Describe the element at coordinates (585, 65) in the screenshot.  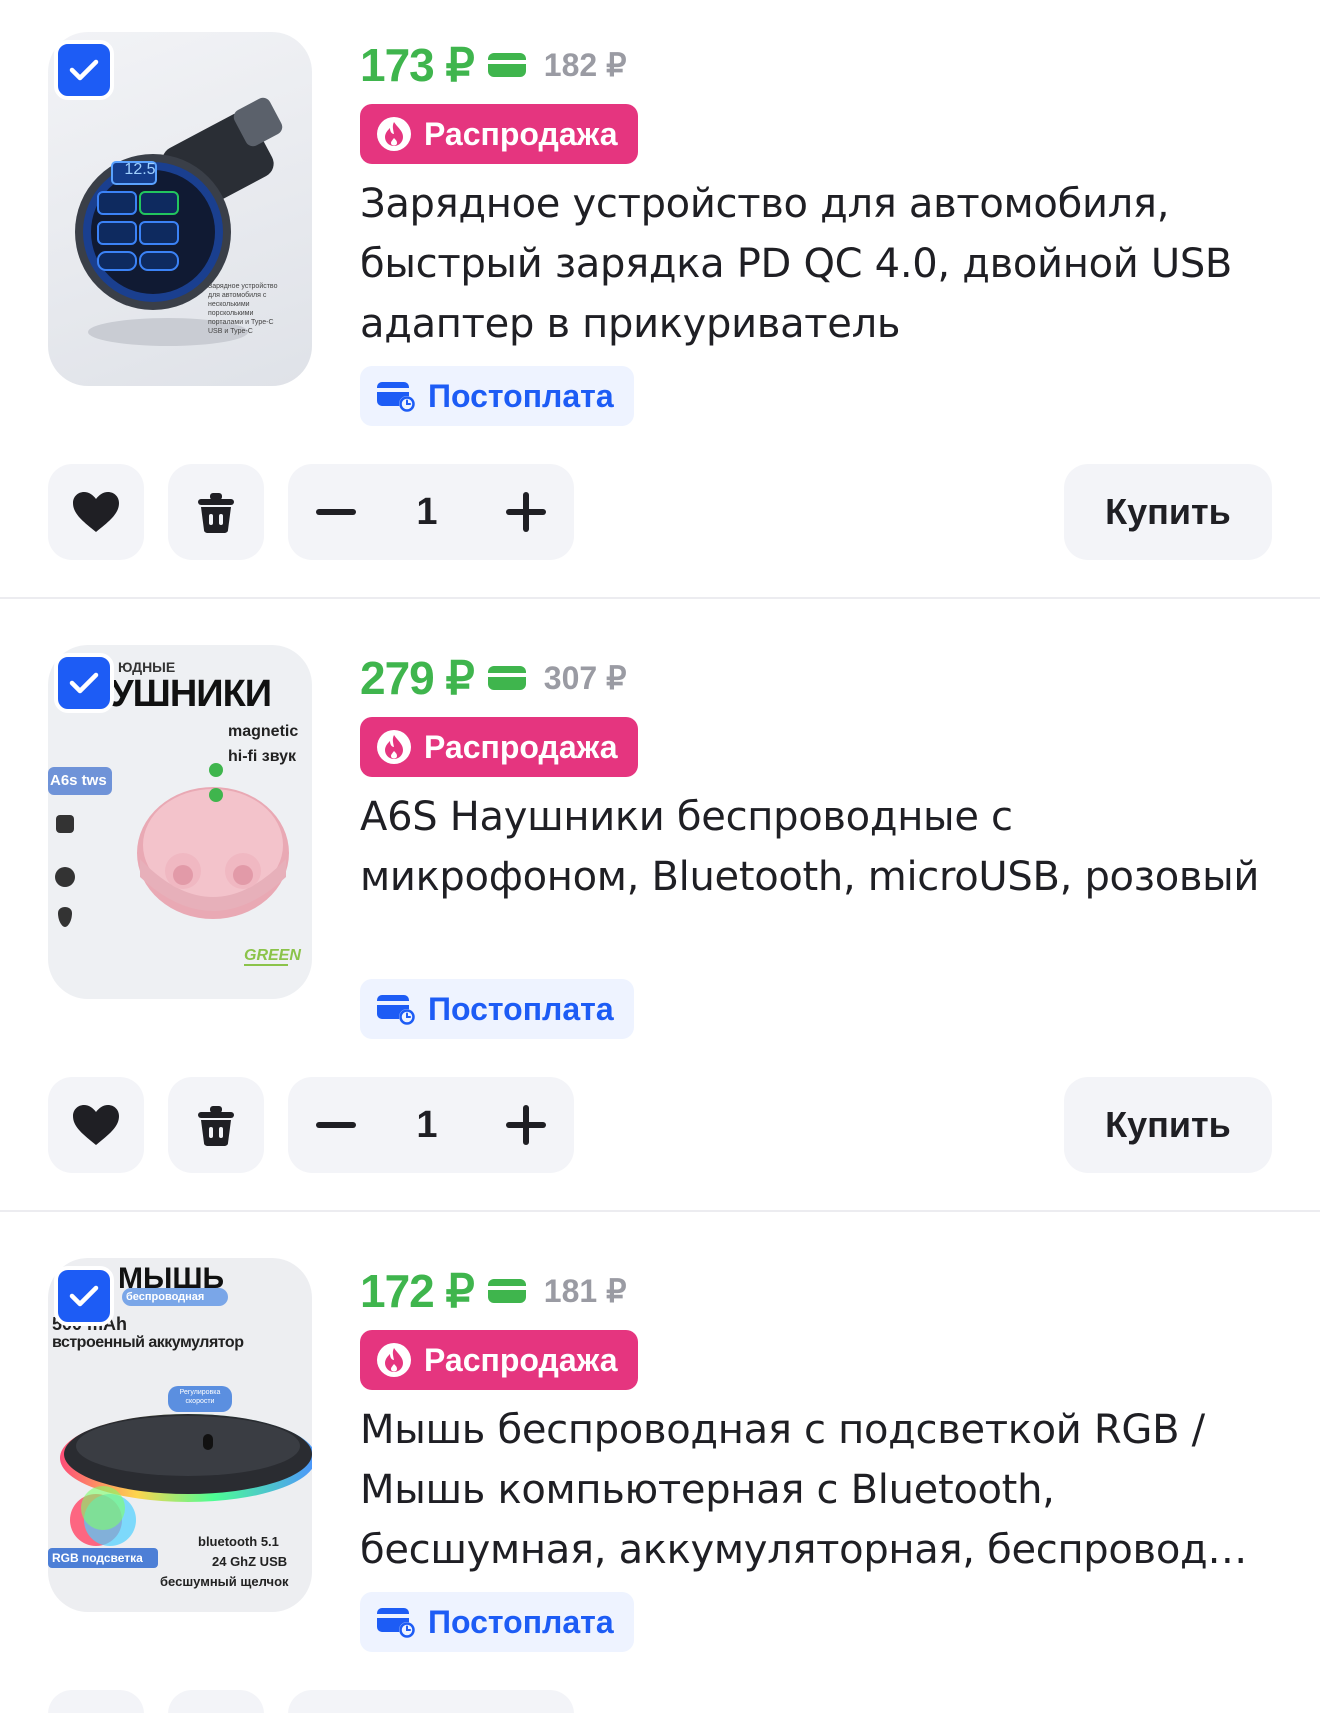
I see `old-price: 182 ₽` at that location.